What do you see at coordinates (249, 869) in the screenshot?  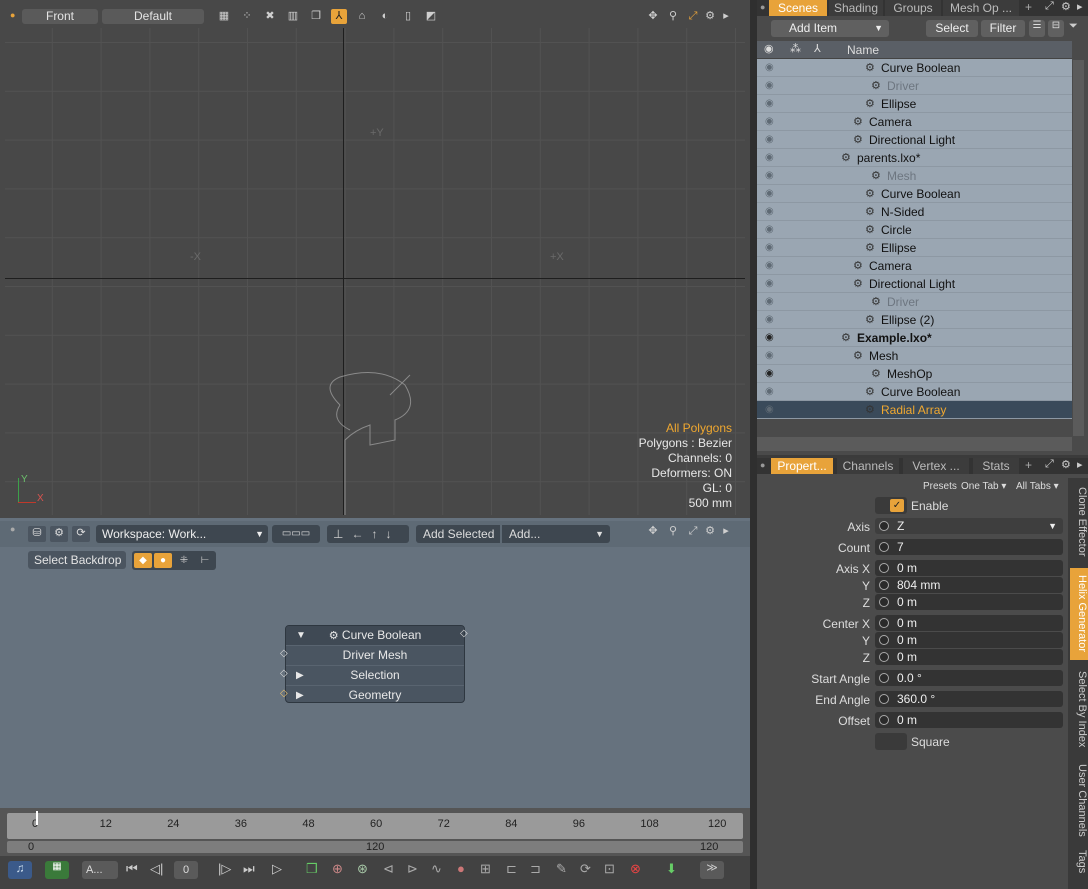 I see `go-to-end-icon: ⏭` at bounding box center [249, 869].